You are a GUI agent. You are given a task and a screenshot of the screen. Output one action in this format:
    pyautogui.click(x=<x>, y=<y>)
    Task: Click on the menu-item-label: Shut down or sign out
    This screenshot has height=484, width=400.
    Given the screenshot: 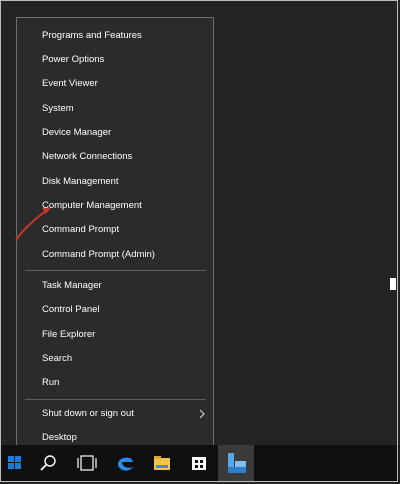 What is the action you would take?
    pyautogui.click(x=88, y=413)
    